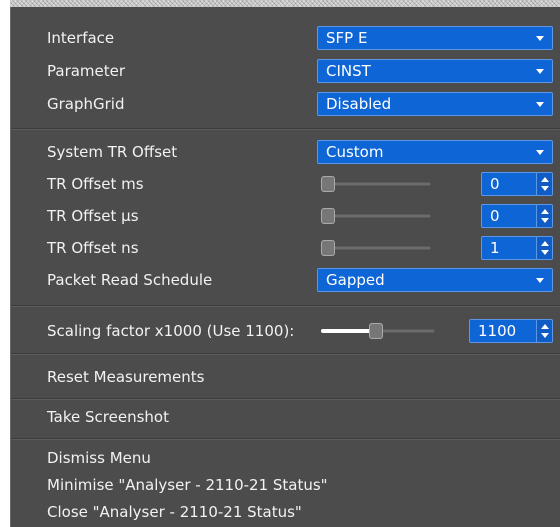 Image resolution: width=560 pixels, height=527 pixels. I want to click on reset-measurements-button: Reset Measurements, so click(125, 377).